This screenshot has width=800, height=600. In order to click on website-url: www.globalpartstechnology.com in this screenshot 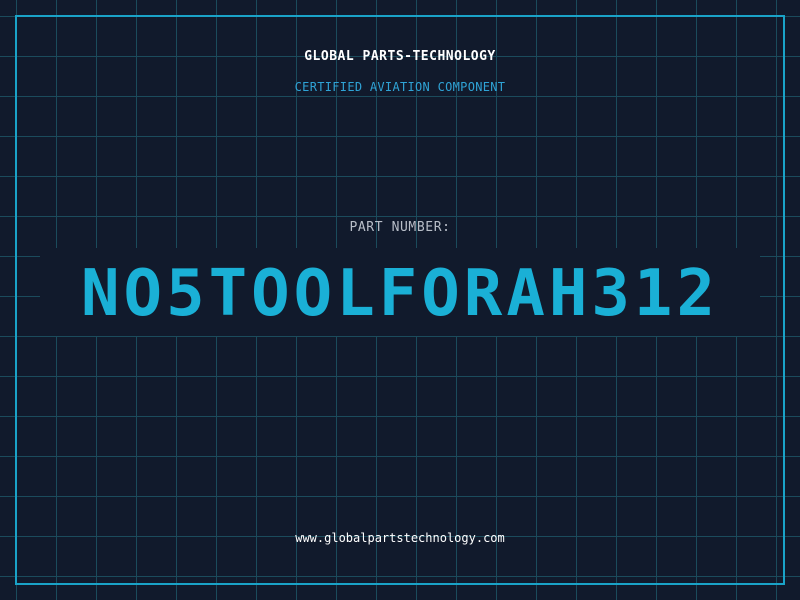, I will do `click(400, 538)`.